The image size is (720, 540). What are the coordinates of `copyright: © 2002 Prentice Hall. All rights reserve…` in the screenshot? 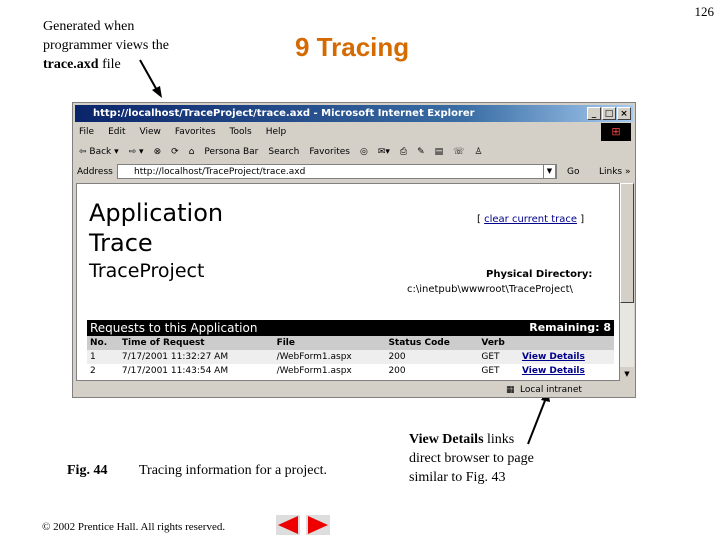 It's located at (134, 527).